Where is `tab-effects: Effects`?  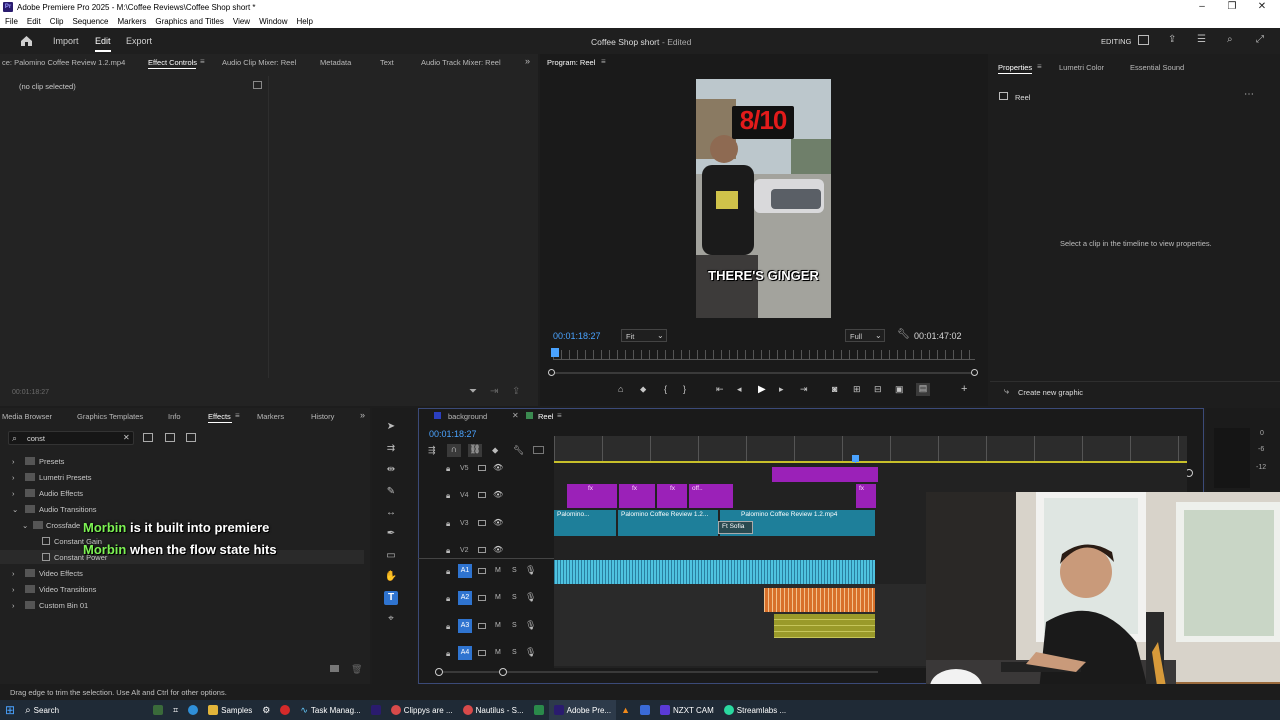 tab-effects: Effects is located at coordinates (219, 416).